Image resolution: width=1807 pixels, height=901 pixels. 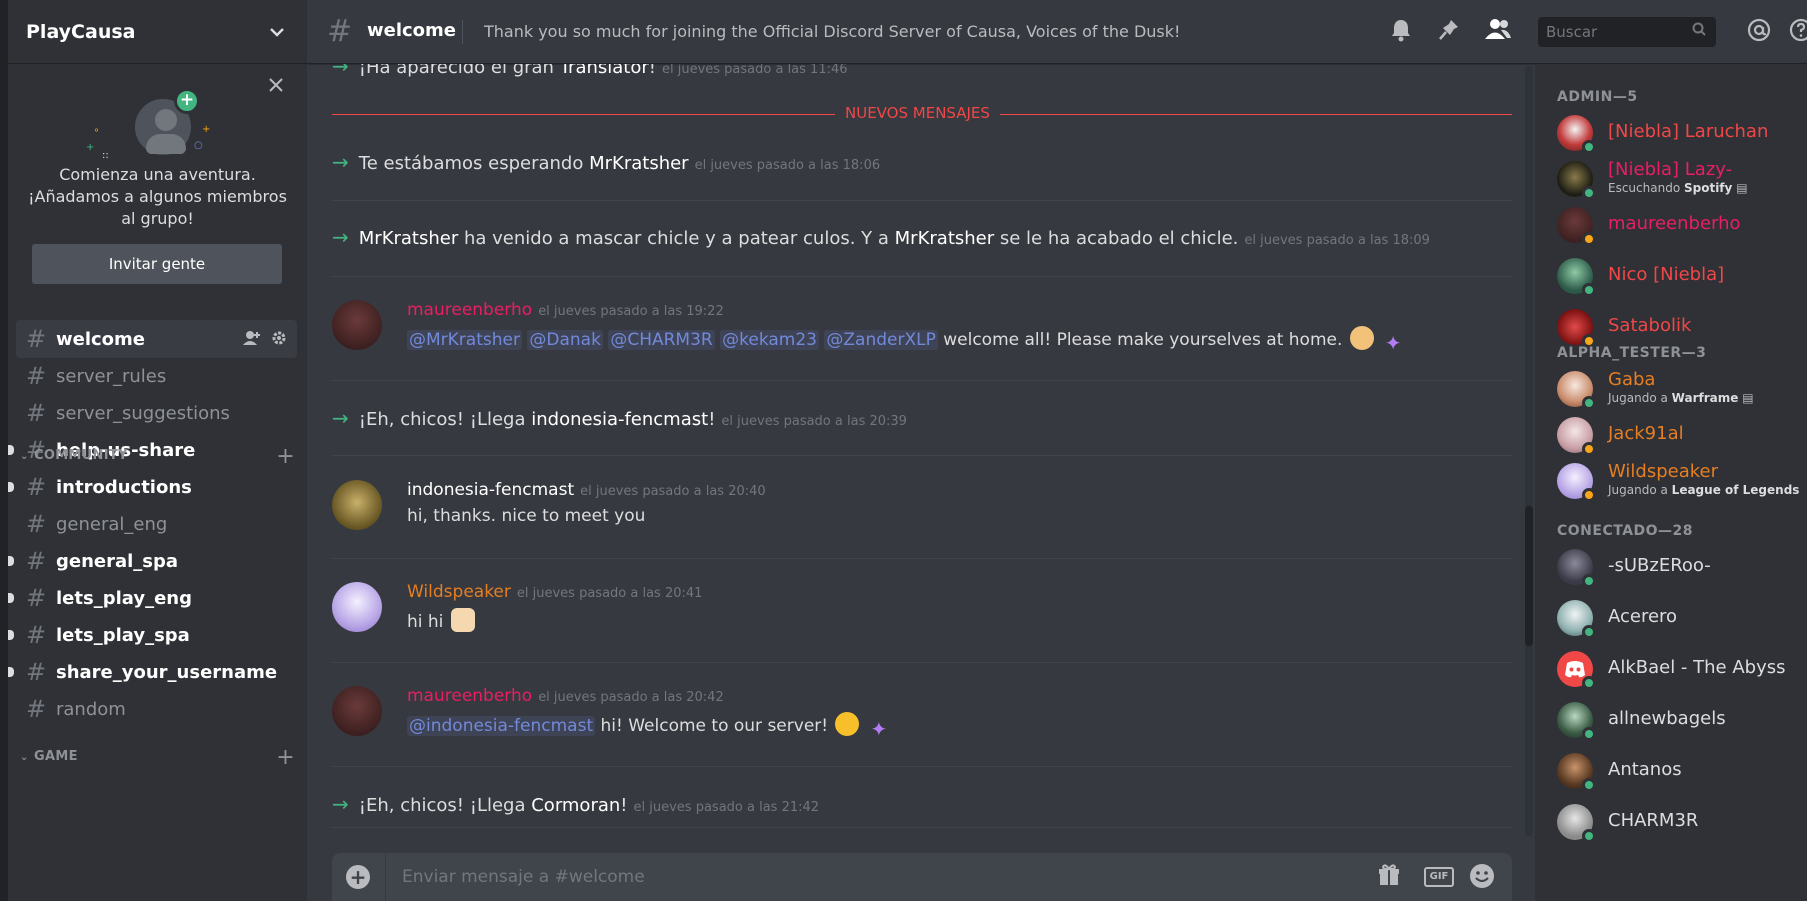 What do you see at coordinates (1449, 33) in the screenshot?
I see `pin-icon` at bounding box center [1449, 33].